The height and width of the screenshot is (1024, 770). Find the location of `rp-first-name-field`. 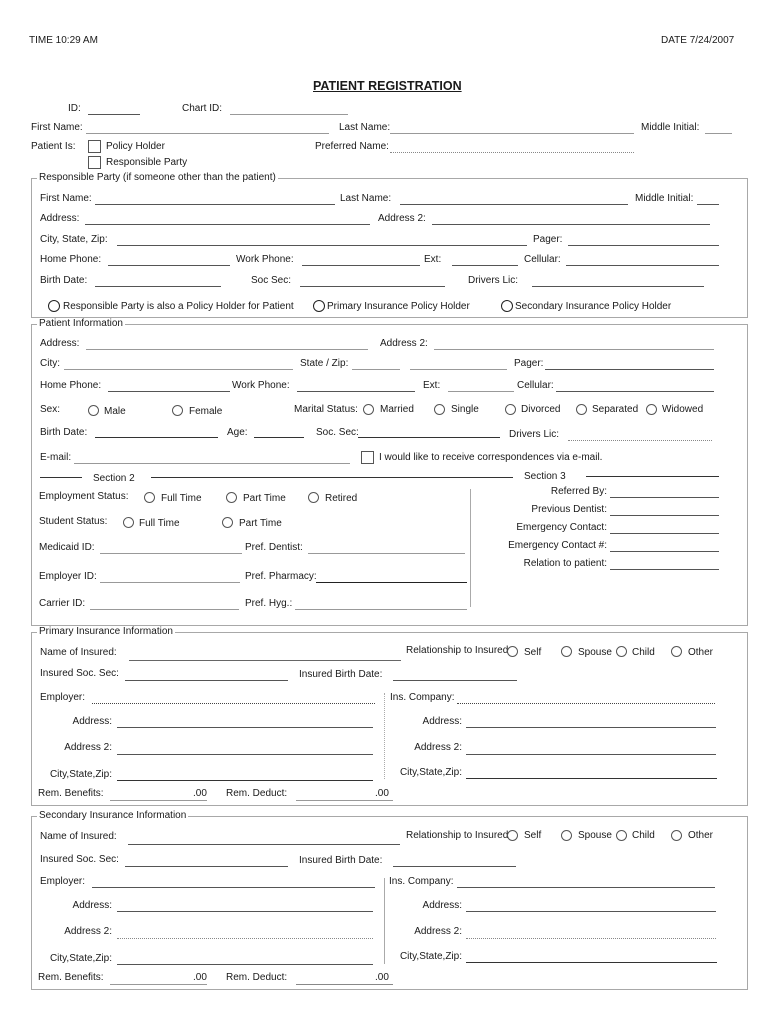

rp-first-name-field is located at coordinates (215, 204).